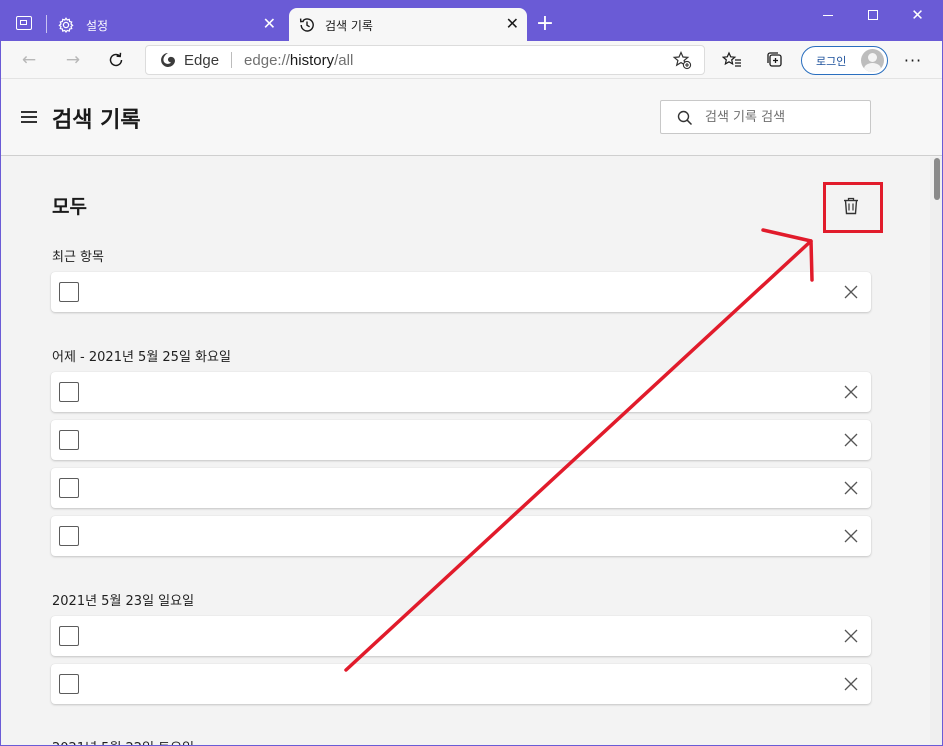 This screenshot has width=943, height=746. I want to click on address-divider, so click(232, 60).